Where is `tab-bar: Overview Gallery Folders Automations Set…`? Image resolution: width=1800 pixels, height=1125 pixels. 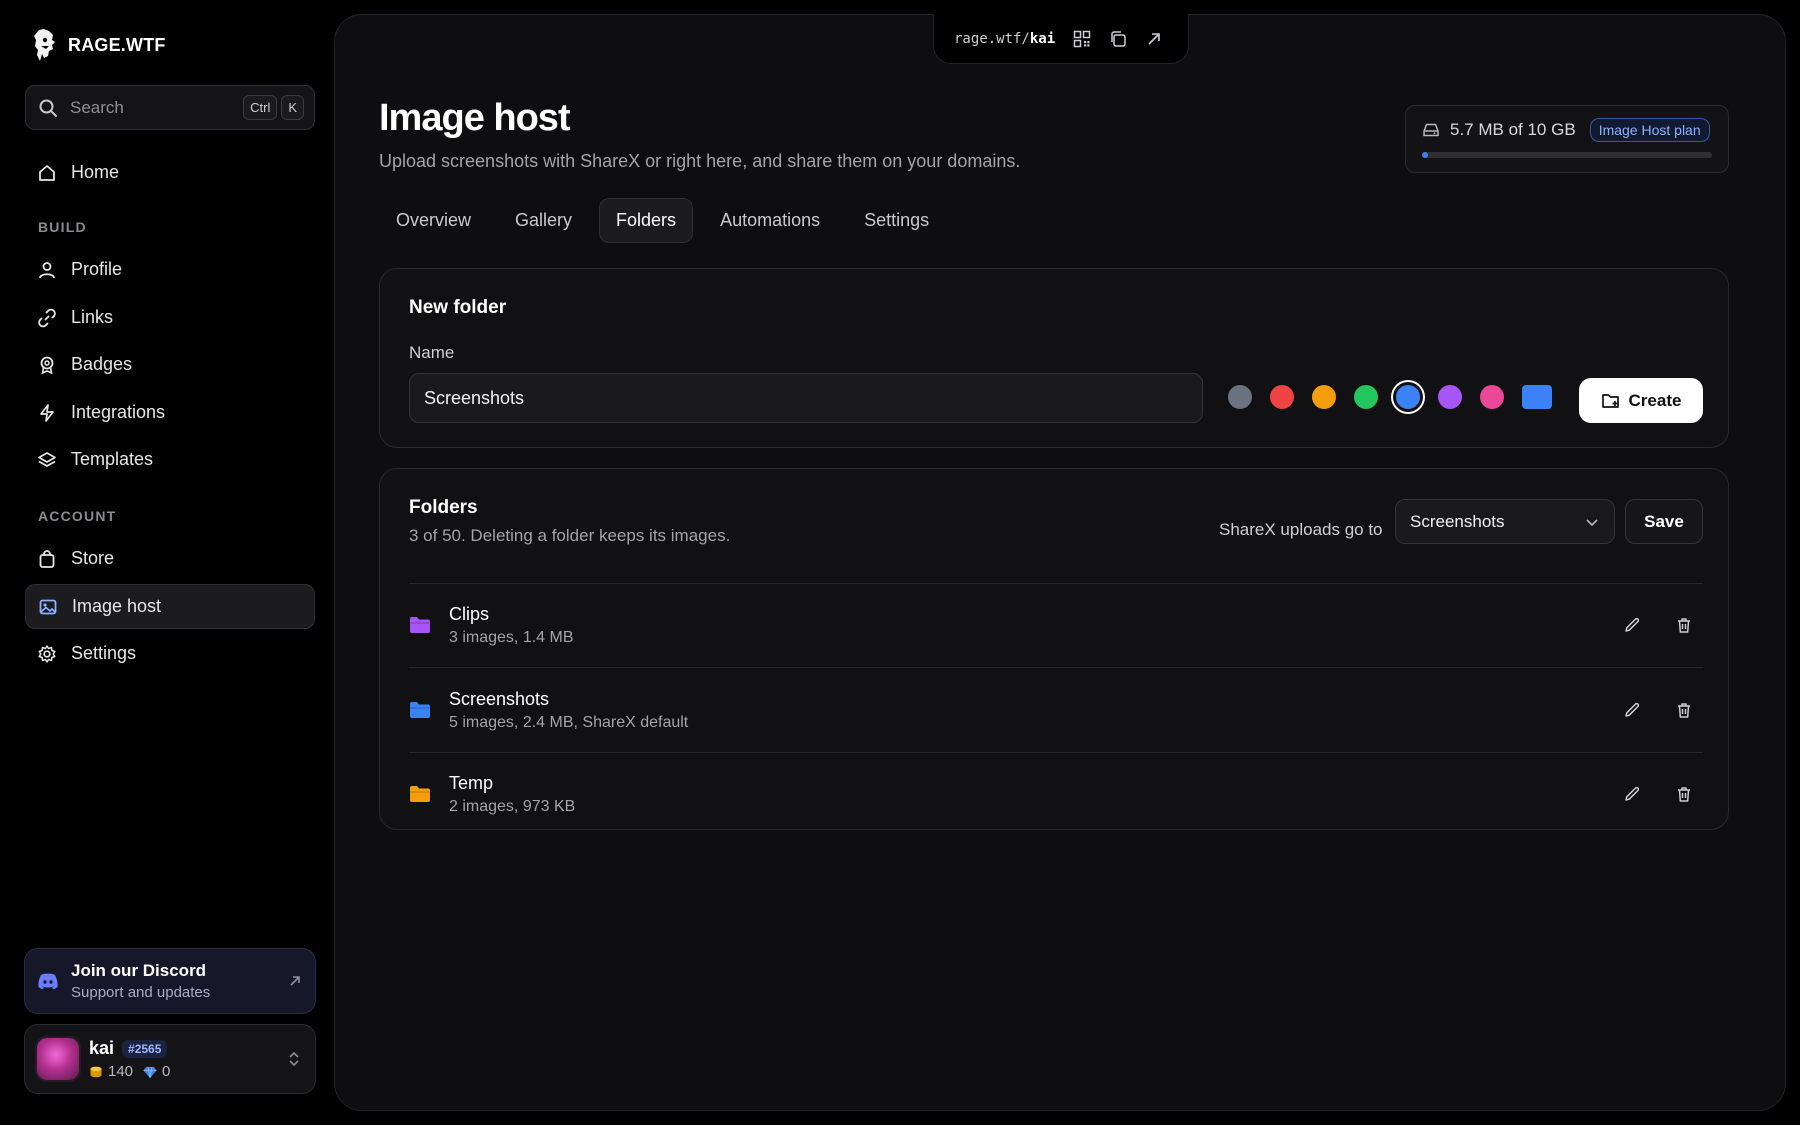 tab-bar: Overview Gallery Folders Automations Set… is located at coordinates (662, 220).